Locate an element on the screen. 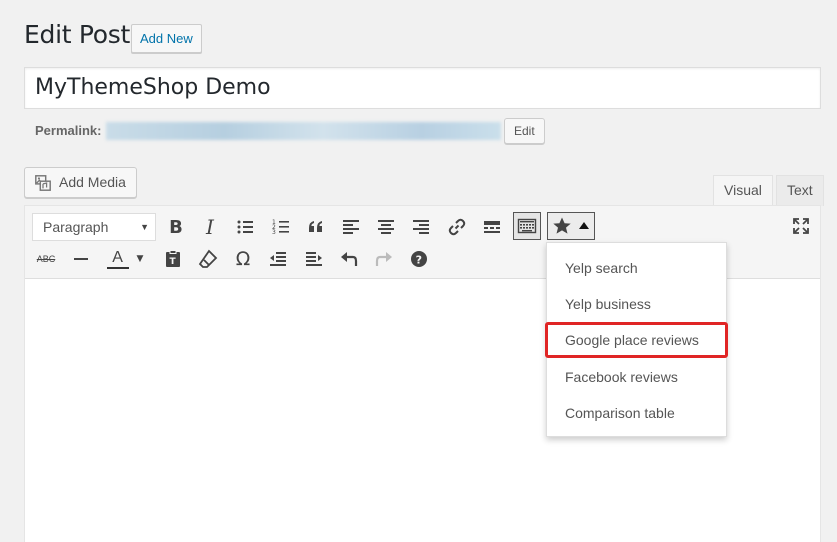  clear-formatting-button is located at coordinates (208, 259).